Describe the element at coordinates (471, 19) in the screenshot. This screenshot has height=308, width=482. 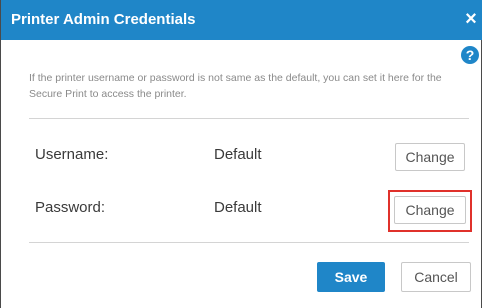
I see `close-icon: ×` at that location.